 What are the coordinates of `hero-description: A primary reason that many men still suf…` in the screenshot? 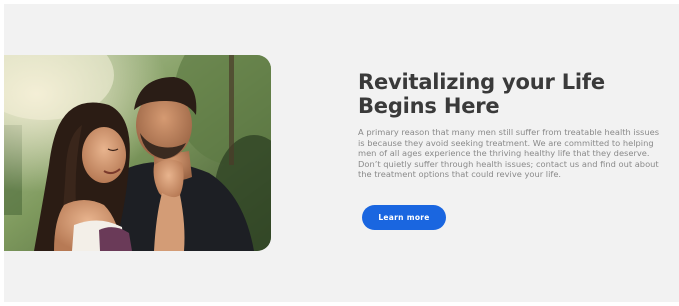 It's located at (509, 153).